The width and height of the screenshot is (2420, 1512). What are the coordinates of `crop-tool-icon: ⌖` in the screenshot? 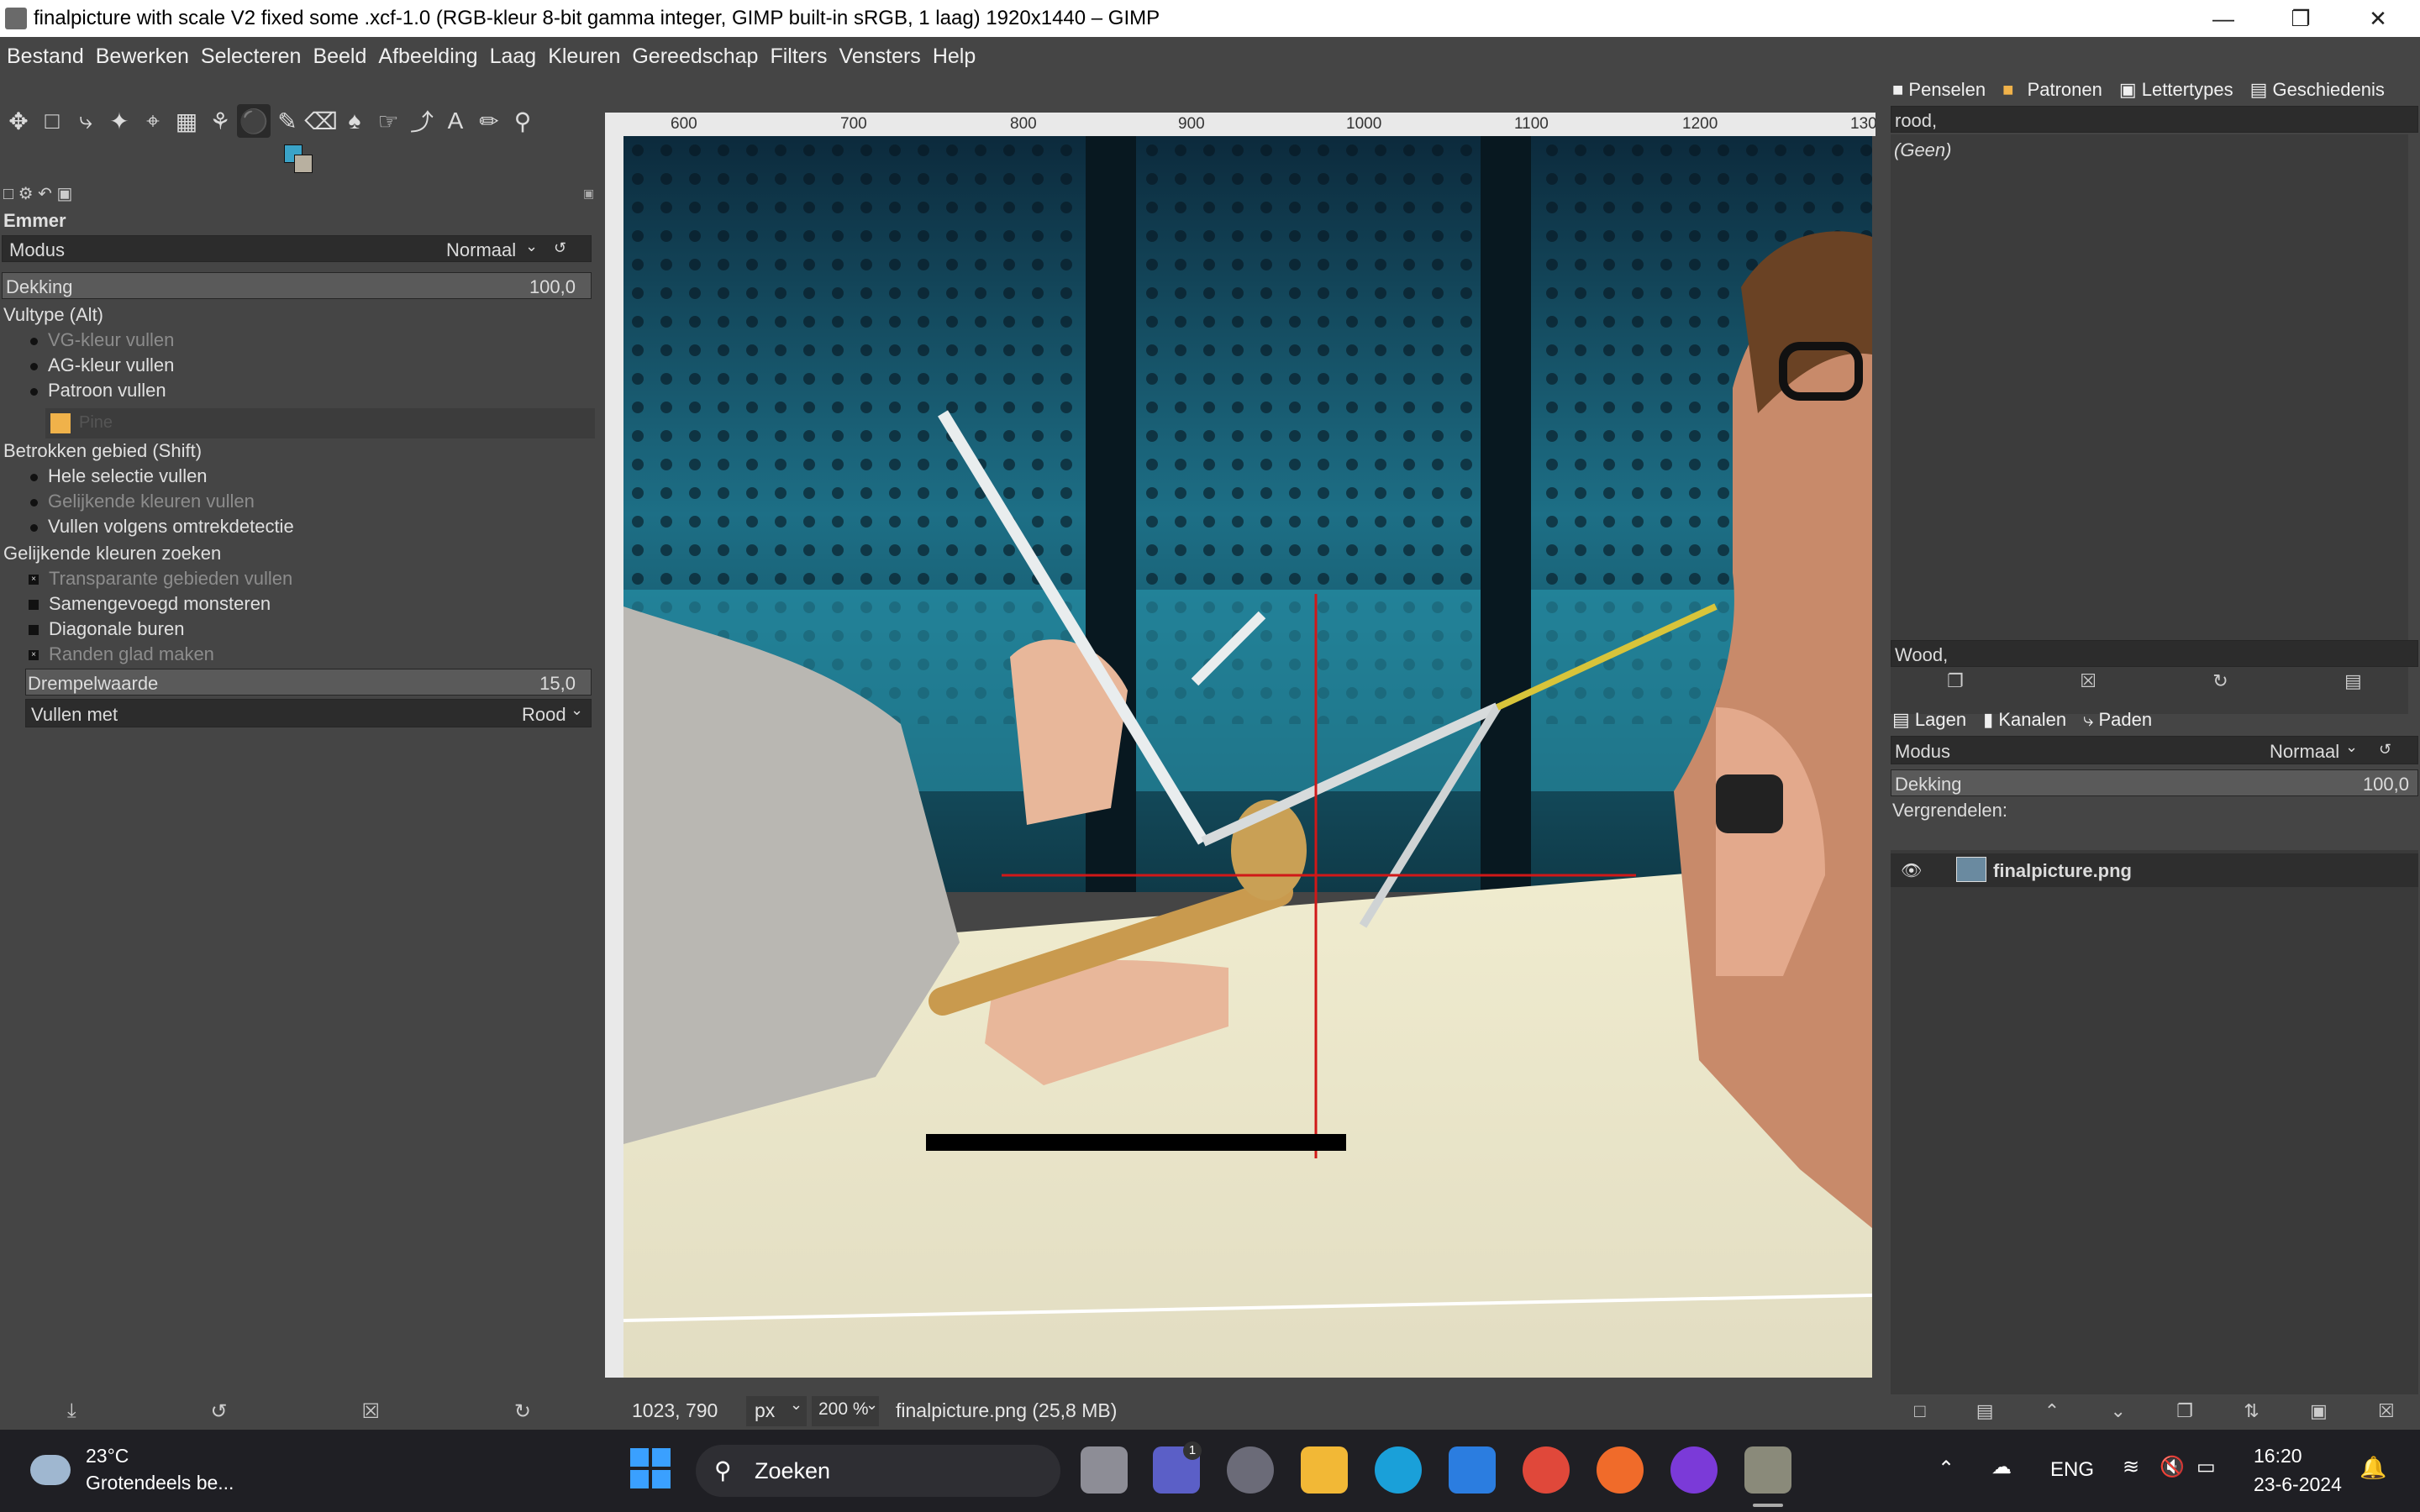 It's located at (153, 121).